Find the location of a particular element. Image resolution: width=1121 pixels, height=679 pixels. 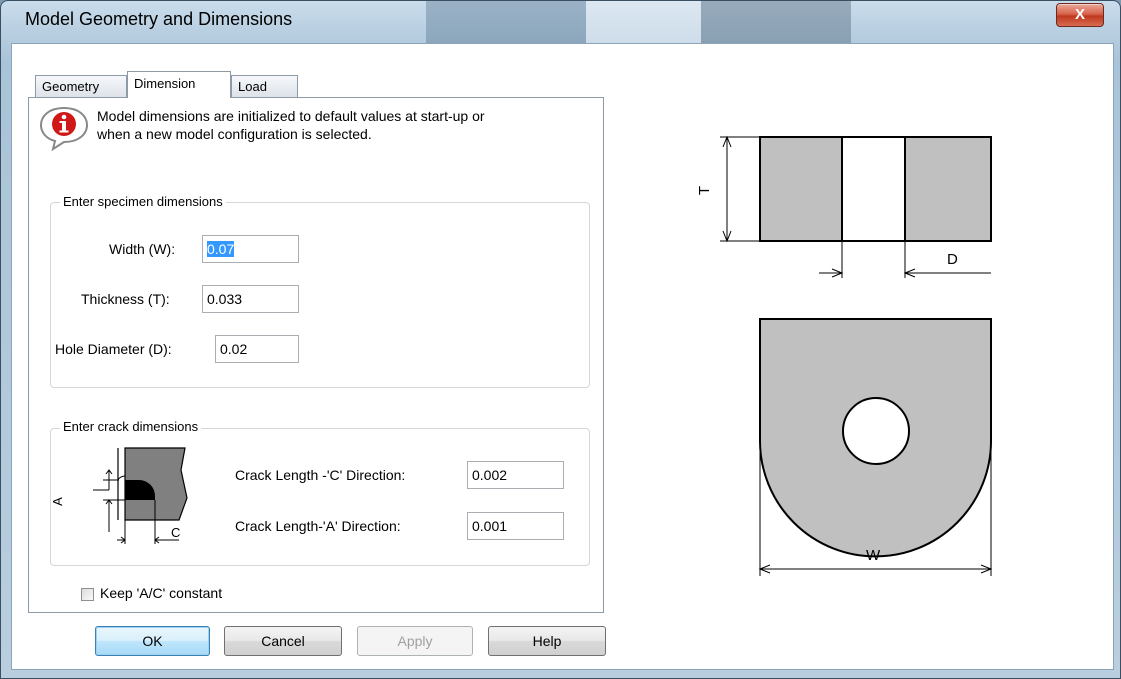

crack-diagram-a-label: A is located at coordinates (57, 501).